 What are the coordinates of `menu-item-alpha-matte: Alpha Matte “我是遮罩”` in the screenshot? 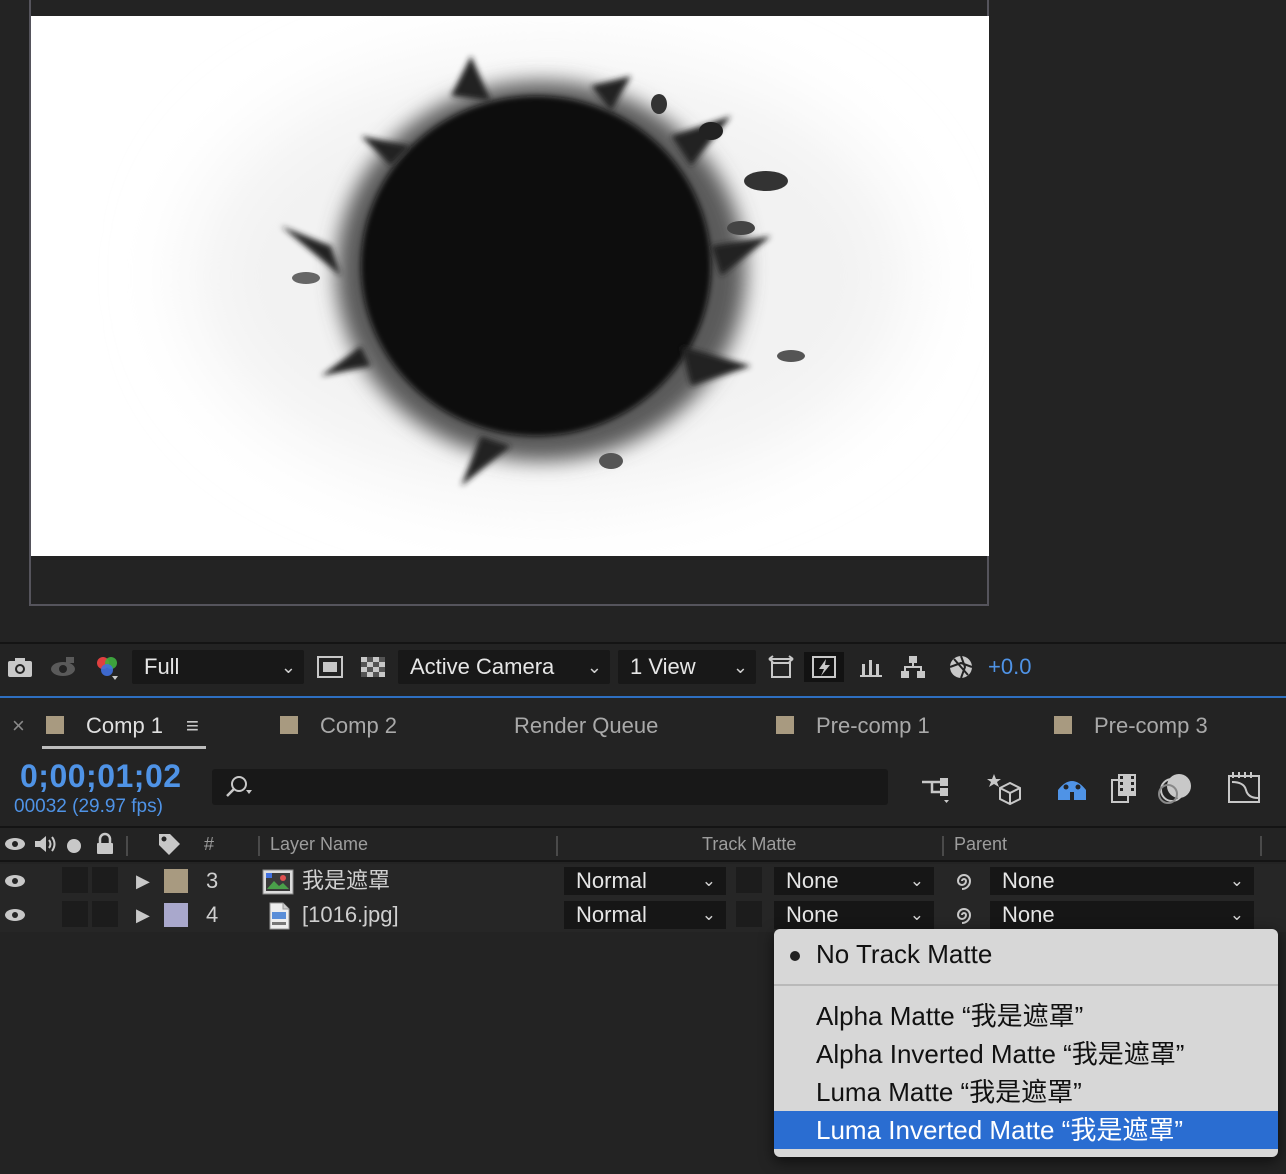 It's located at (1026, 1016).